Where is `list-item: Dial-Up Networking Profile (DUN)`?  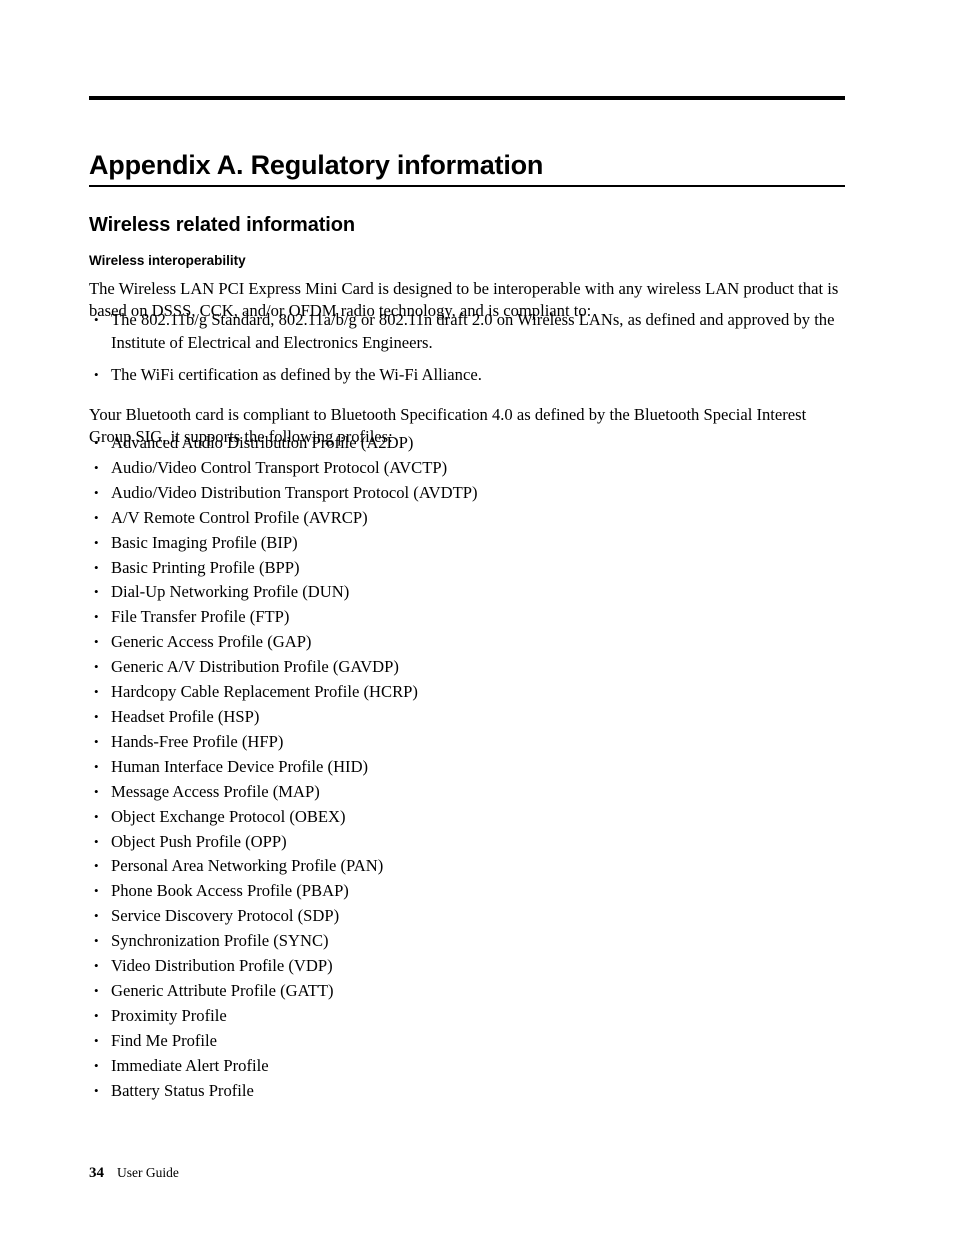 list-item: Dial-Up Networking Profile (DUN) is located at coordinates (466, 592).